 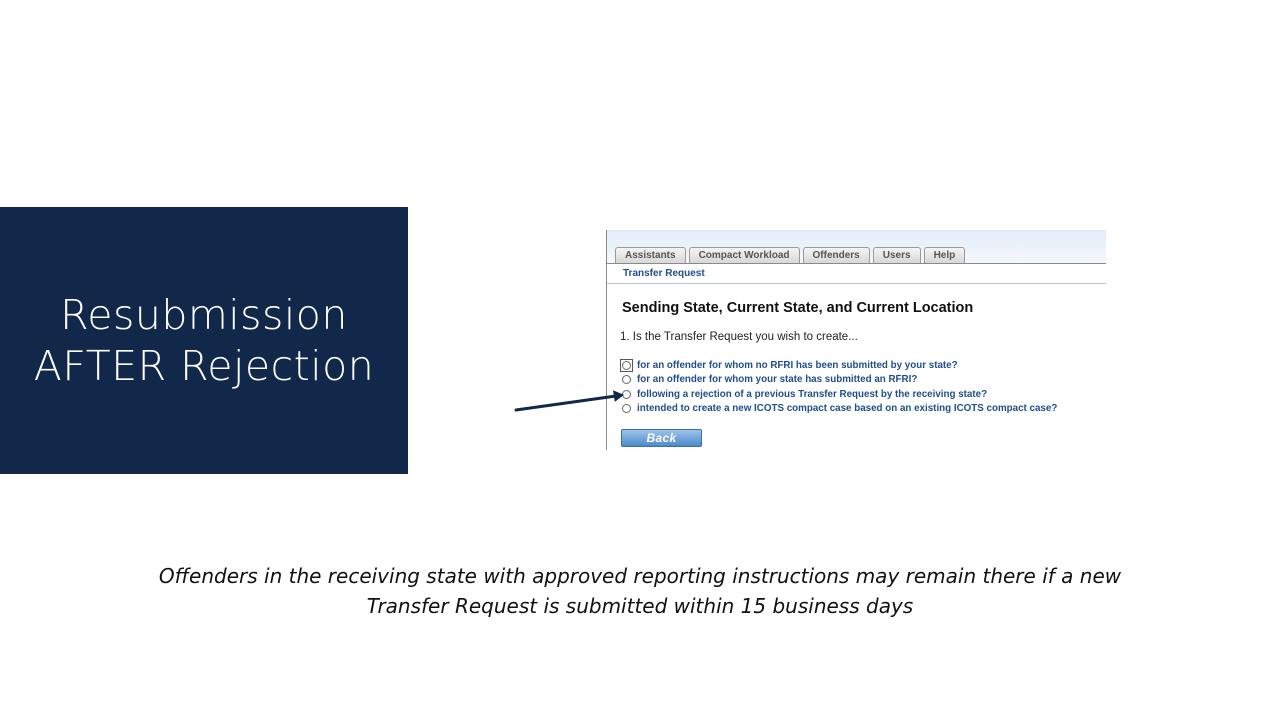 What do you see at coordinates (896, 255) in the screenshot?
I see `tab-users: Users` at bounding box center [896, 255].